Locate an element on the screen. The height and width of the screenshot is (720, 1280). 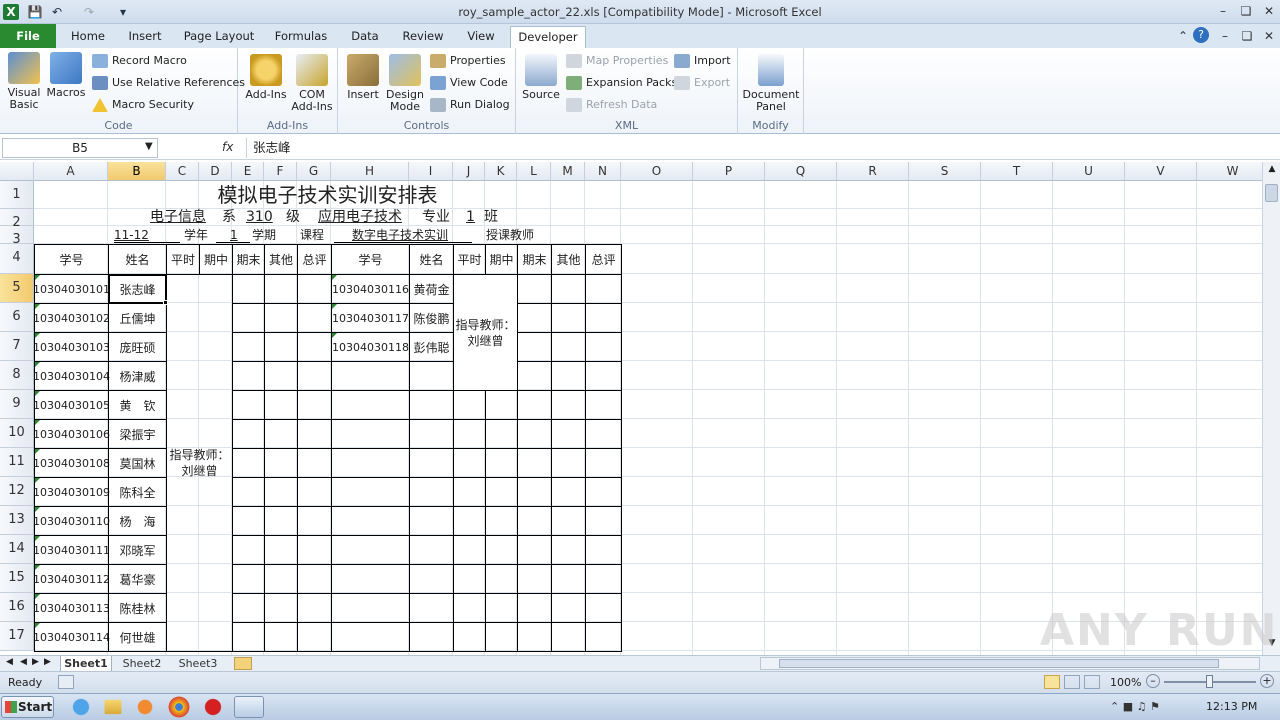
active-cell-b5: 张志峰 is located at coordinates (137, 289).